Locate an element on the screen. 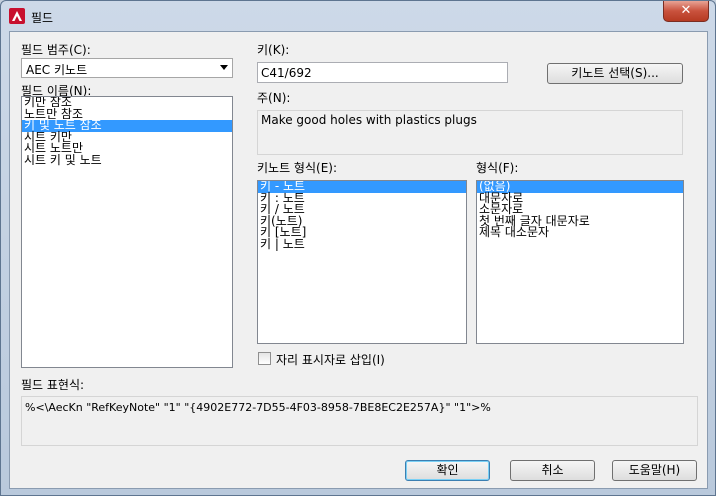  keynote-format-listbox: 키 - 노트 키 : 노트 키 / 노트 키(노트) 키 [노트] 키 | 노트 is located at coordinates (362, 262).